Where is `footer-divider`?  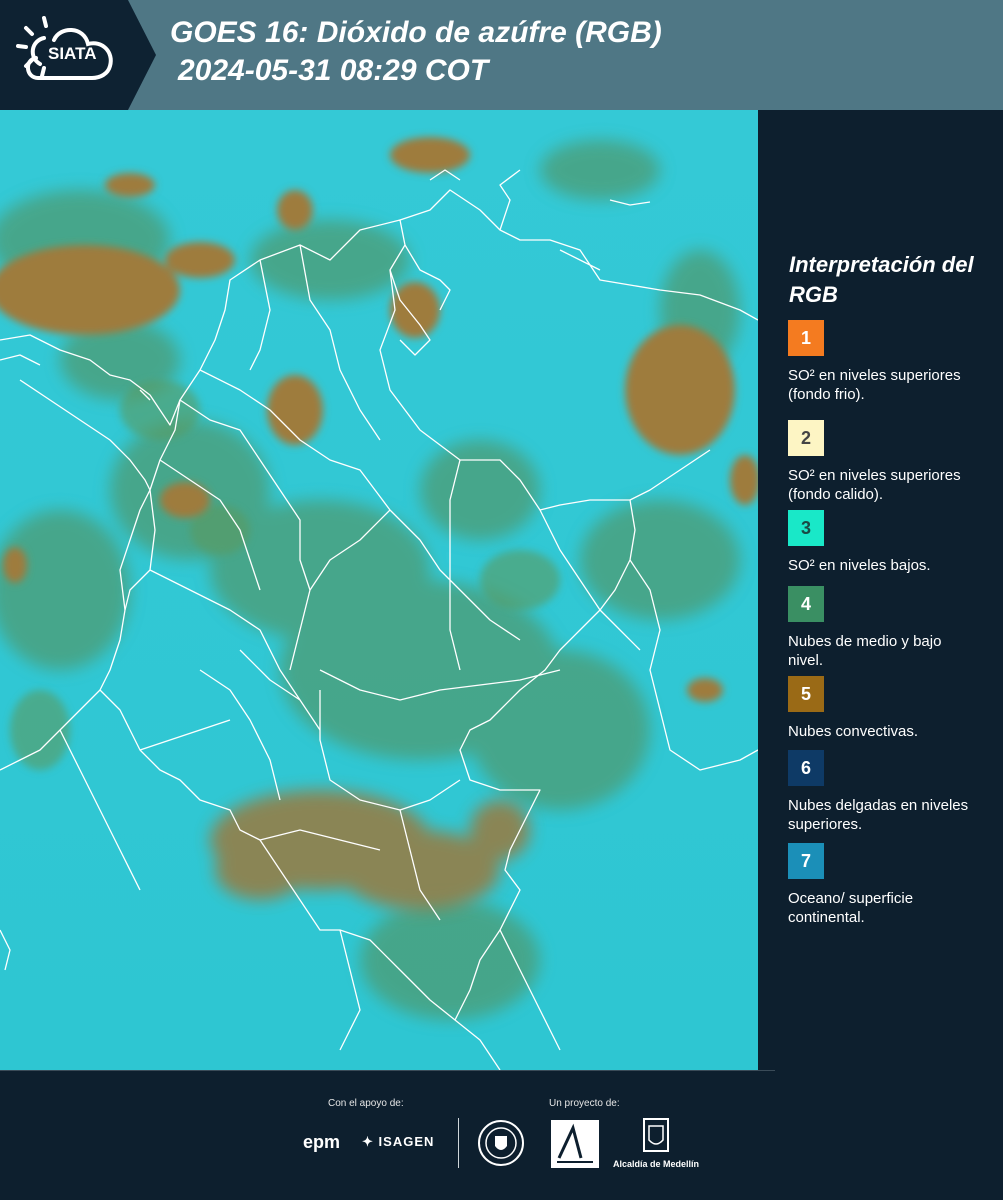
footer-divider is located at coordinates (387, 1070).